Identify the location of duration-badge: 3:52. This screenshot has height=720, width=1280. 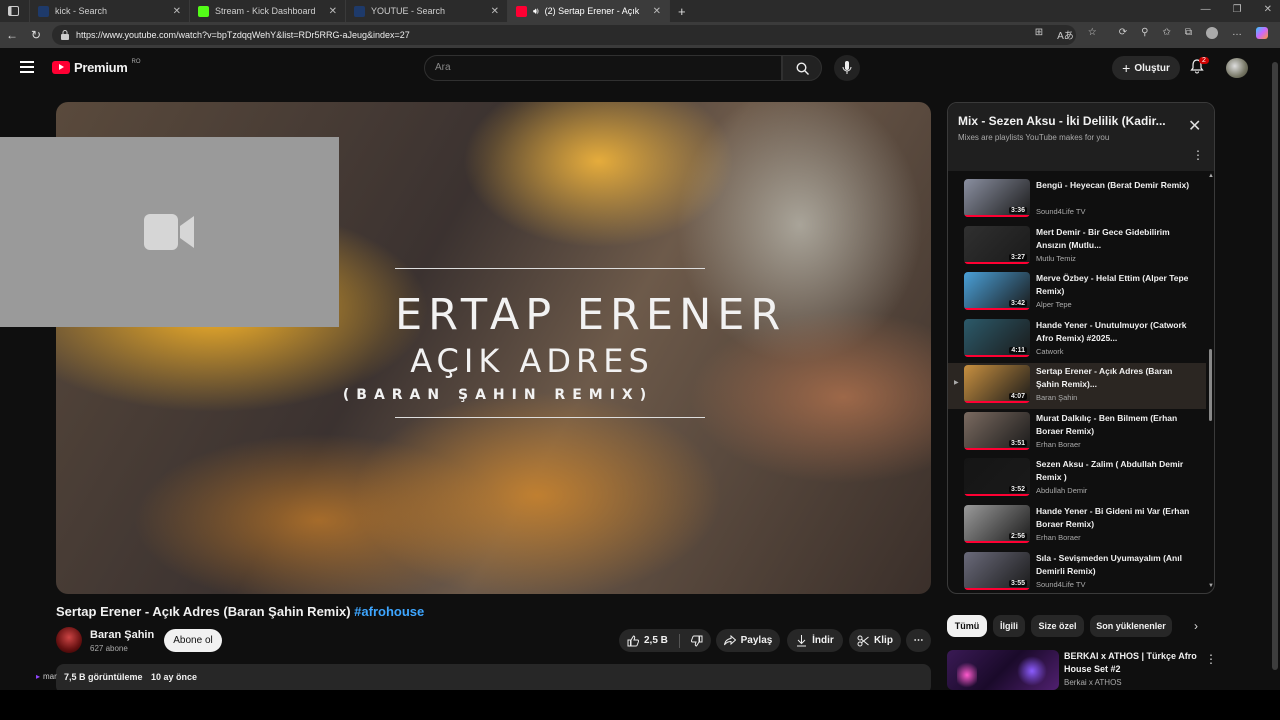
(1017, 489).